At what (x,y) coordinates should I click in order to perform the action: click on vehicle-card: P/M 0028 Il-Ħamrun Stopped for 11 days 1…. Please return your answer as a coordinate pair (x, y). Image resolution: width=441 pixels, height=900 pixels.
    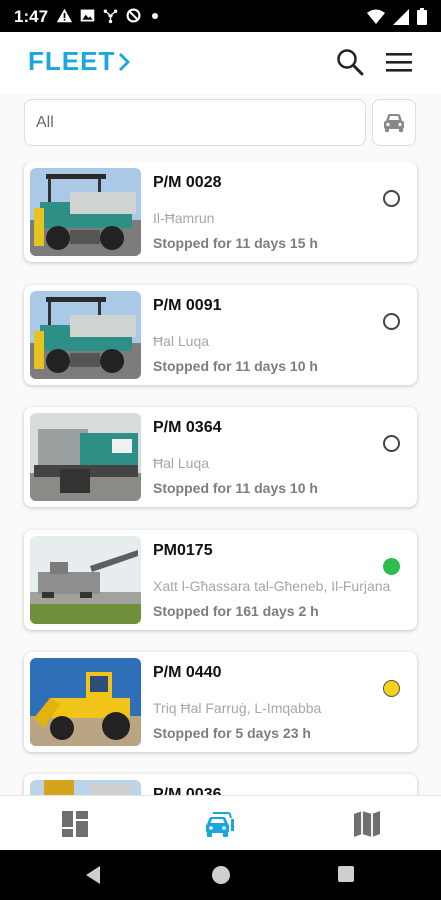
    Looking at the image, I should click on (220, 212).